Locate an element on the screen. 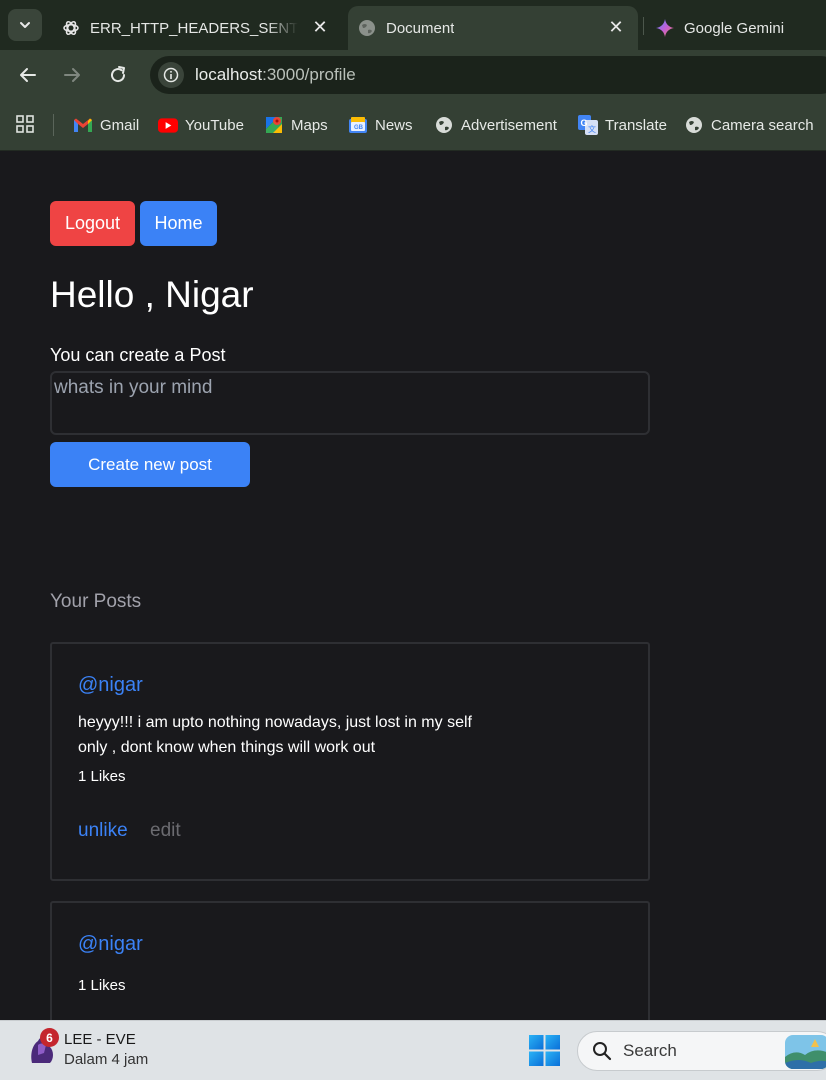 This screenshot has width=826, height=1080. bookmark-news: GB News is located at coordinates (380, 125).